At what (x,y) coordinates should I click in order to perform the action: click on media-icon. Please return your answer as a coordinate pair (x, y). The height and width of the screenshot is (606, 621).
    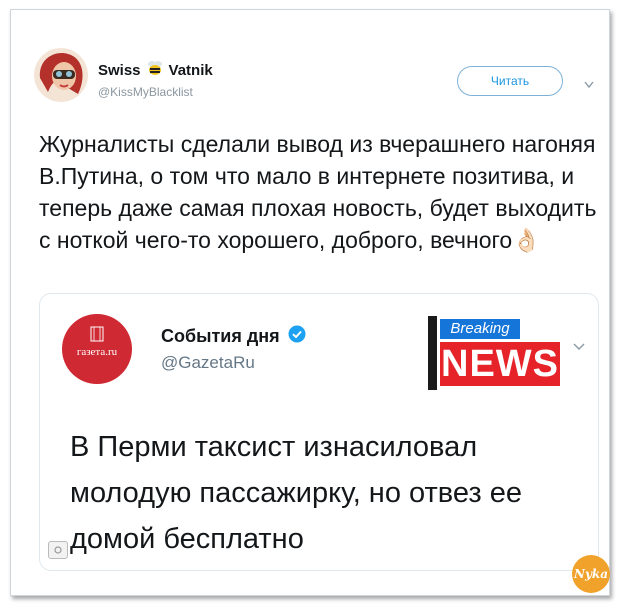
    Looking at the image, I should click on (58, 550).